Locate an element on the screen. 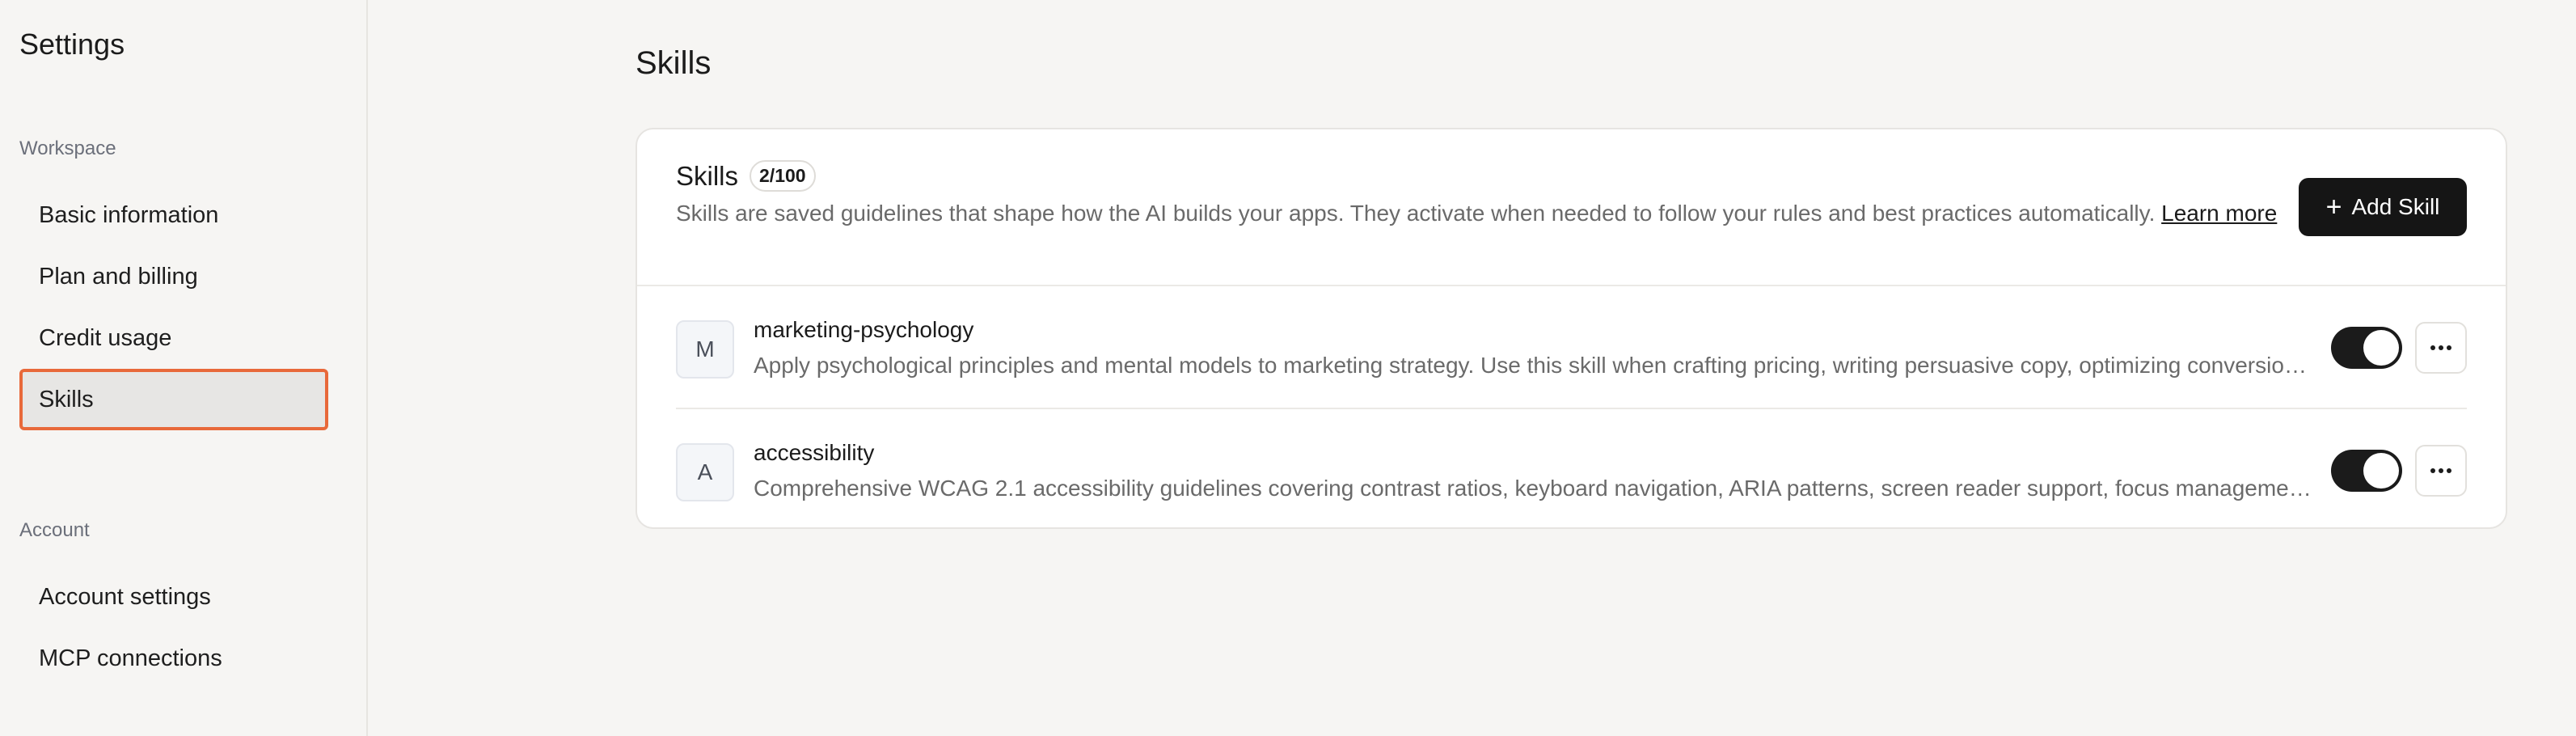 The width and height of the screenshot is (2576, 736). sidebar-title: Settings is located at coordinates (72, 44).